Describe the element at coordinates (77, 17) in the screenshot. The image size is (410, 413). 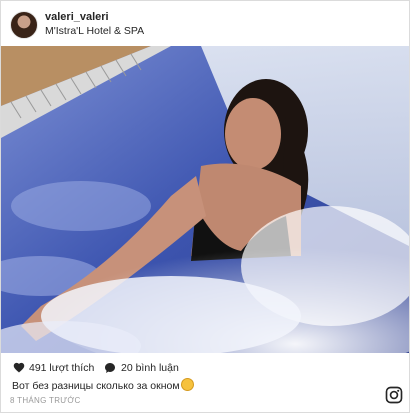
I see `username-link: valeri_valeri` at that location.